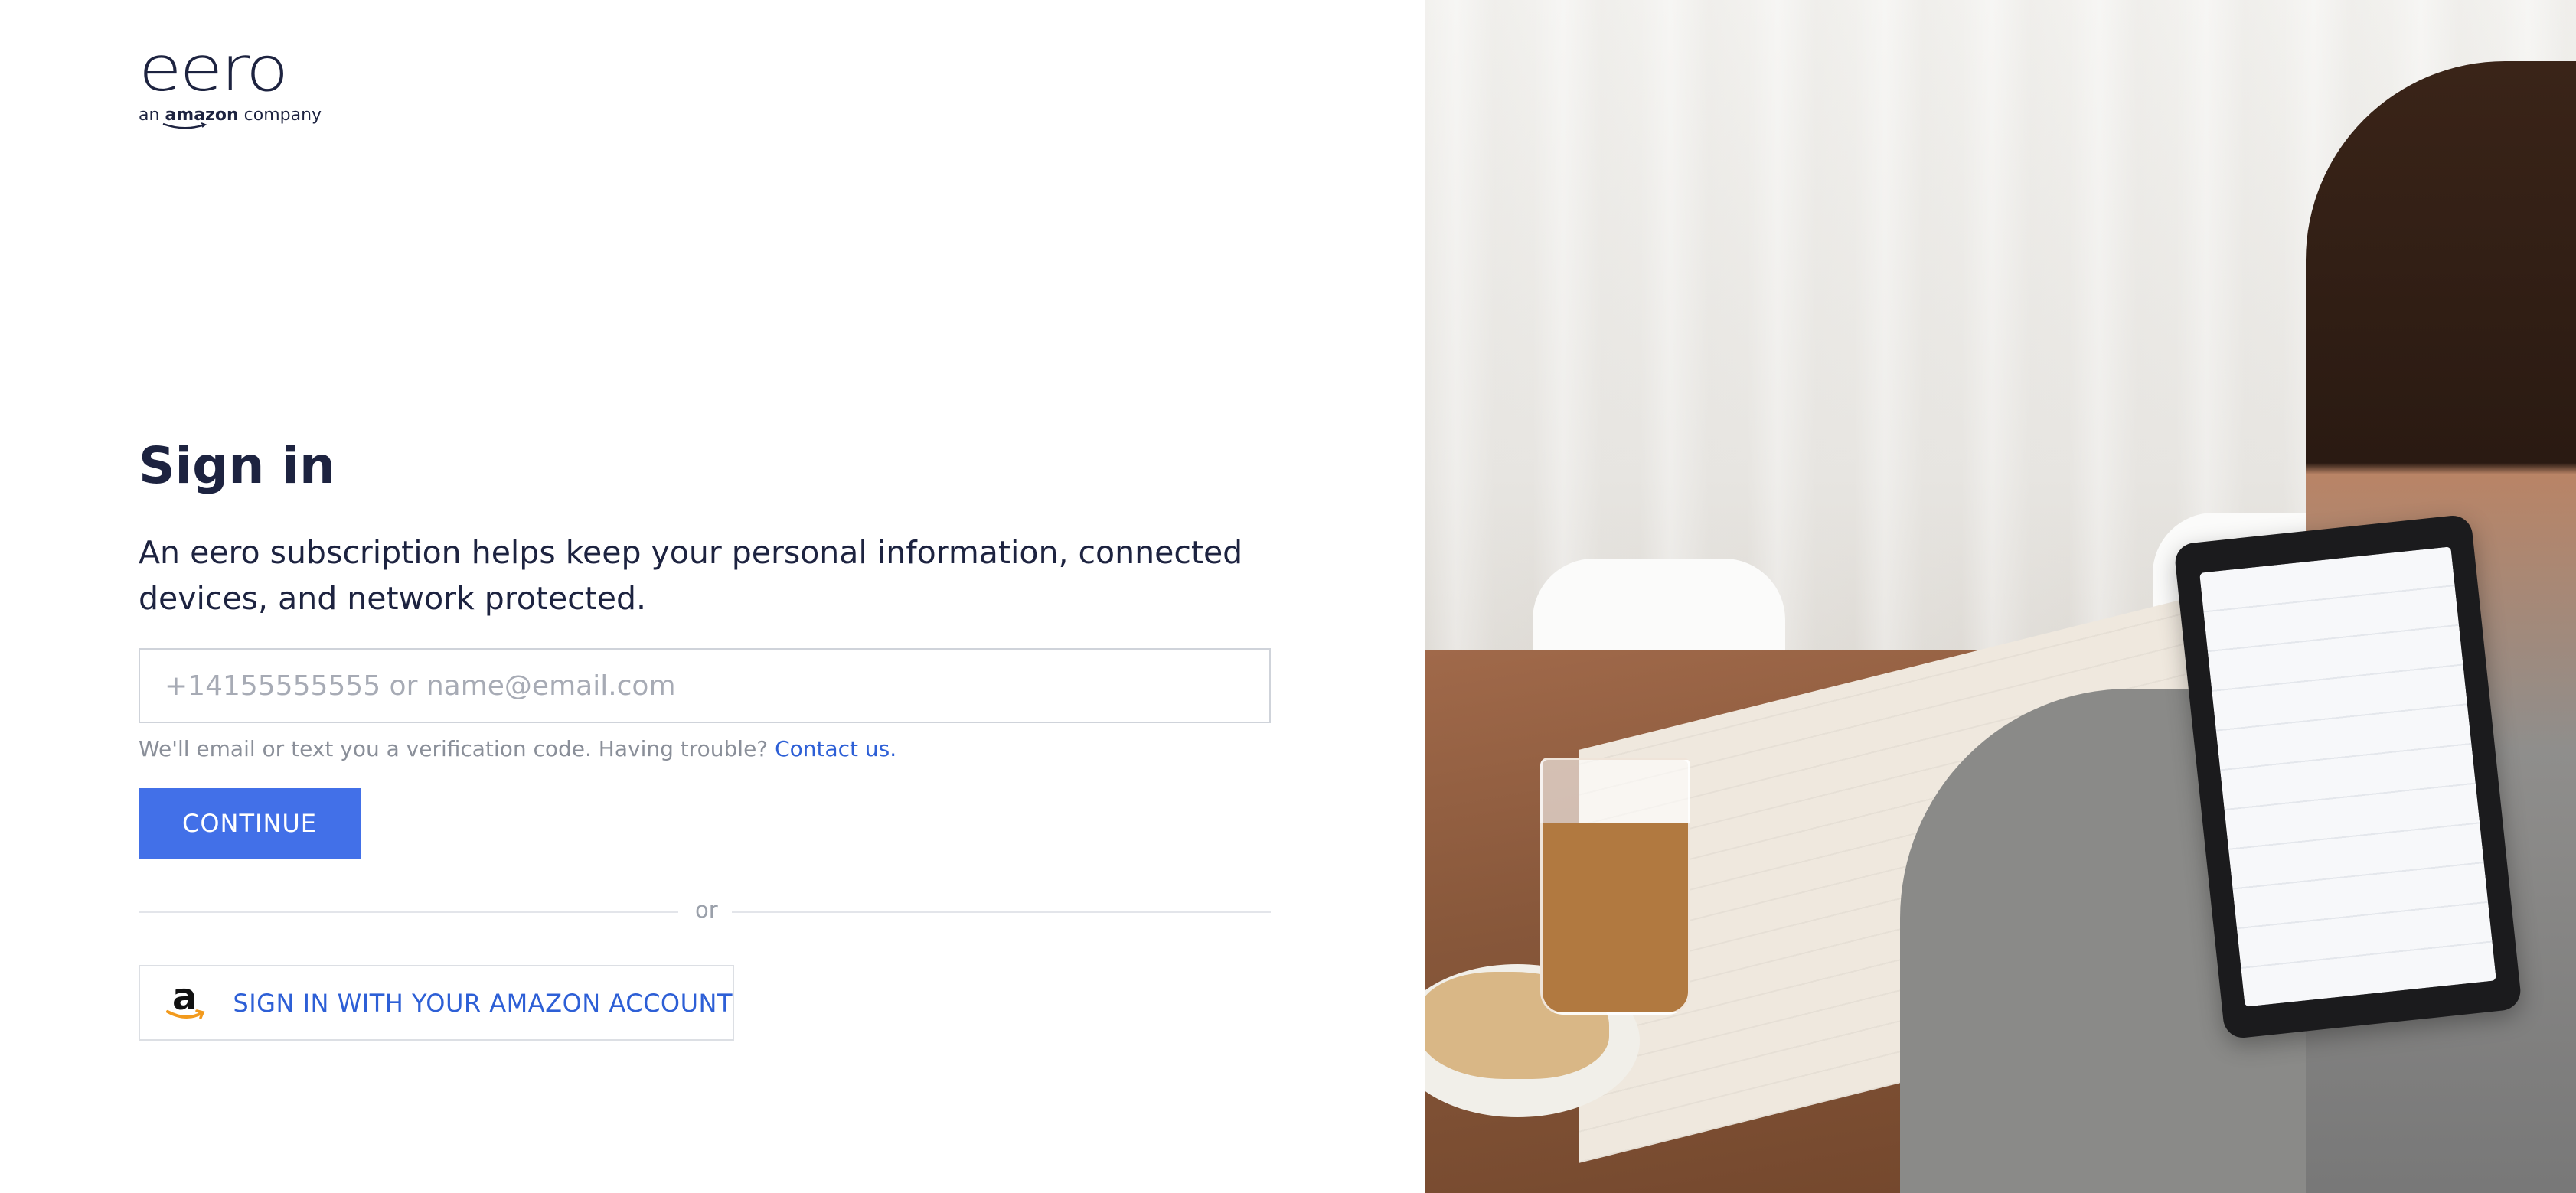 Image resolution: width=2576 pixels, height=1193 pixels. I want to click on logo-tagline: an amazon company, so click(230, 117).